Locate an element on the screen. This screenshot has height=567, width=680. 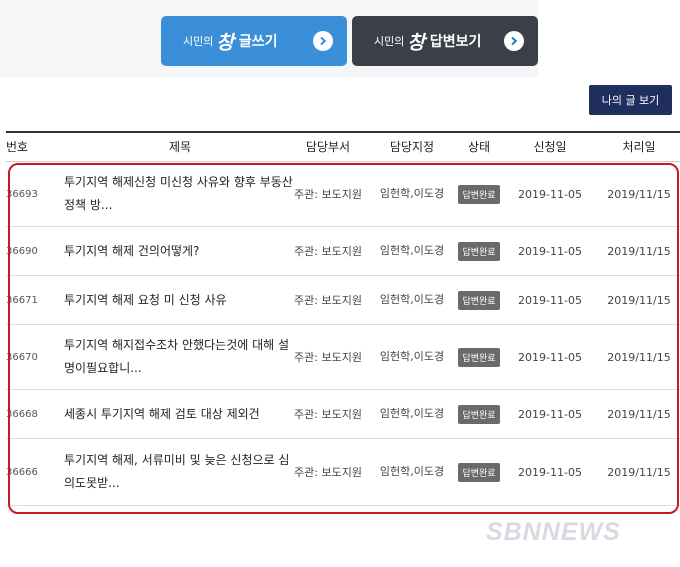
post-number: 36693 is located at coordinates (22, 194).